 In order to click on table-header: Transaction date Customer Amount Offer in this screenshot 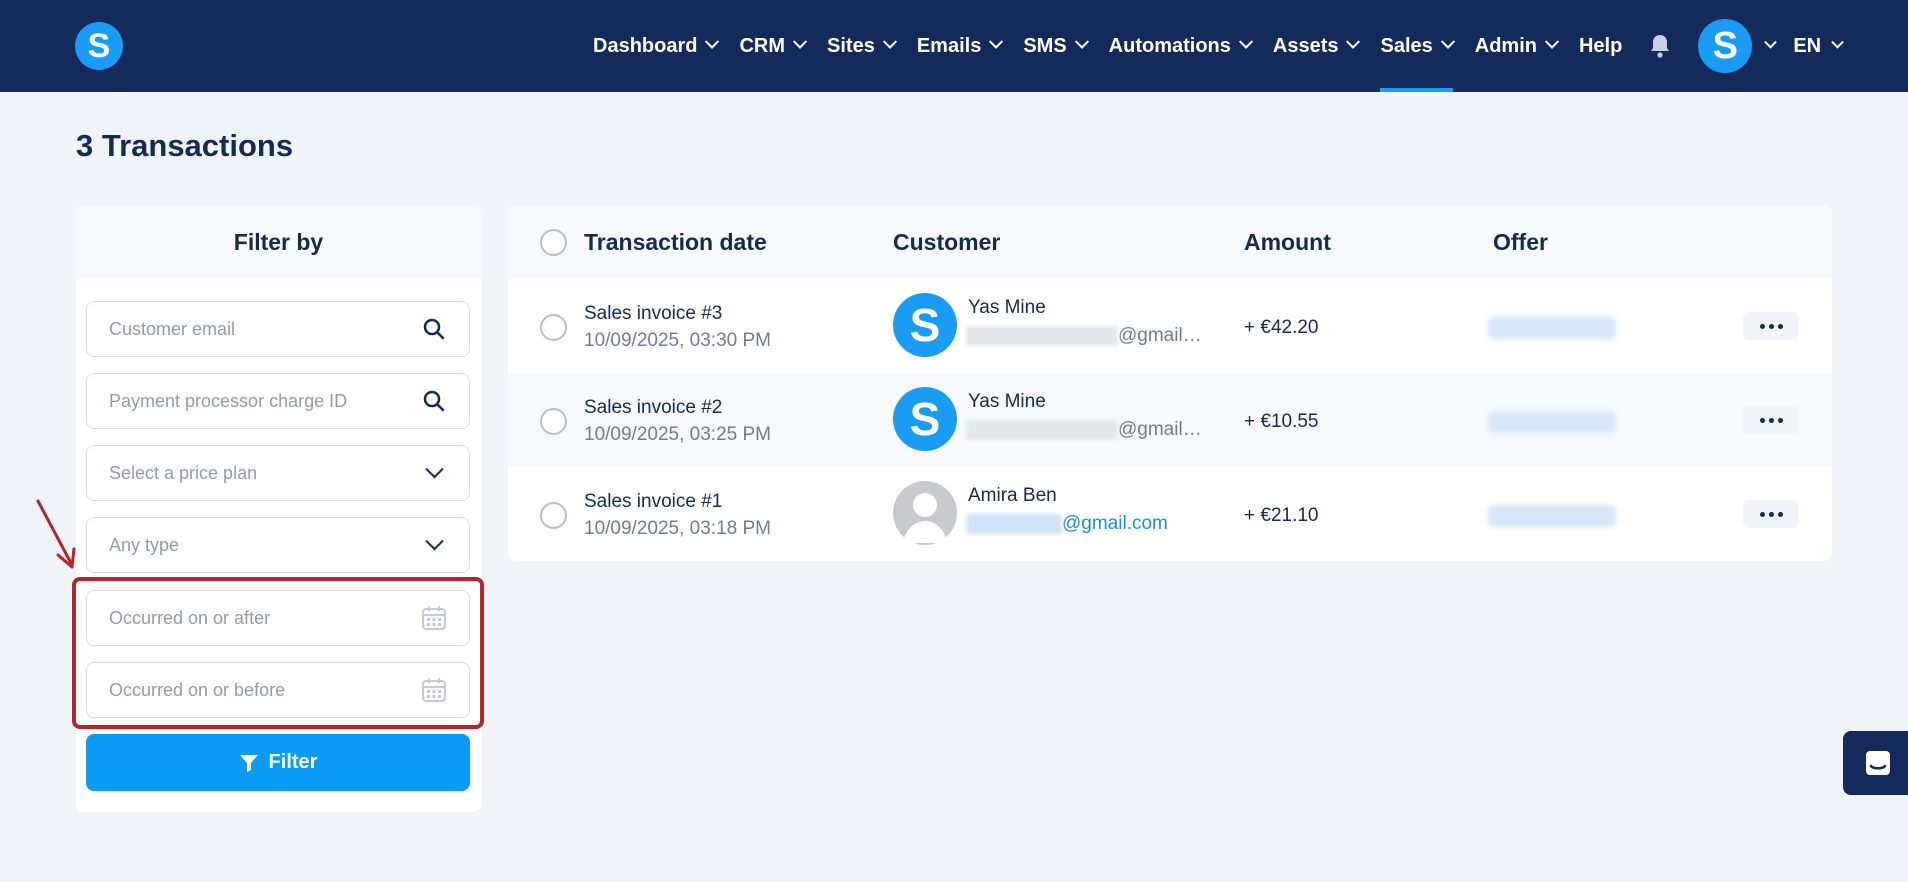, I will do `click(1170, 242)`.